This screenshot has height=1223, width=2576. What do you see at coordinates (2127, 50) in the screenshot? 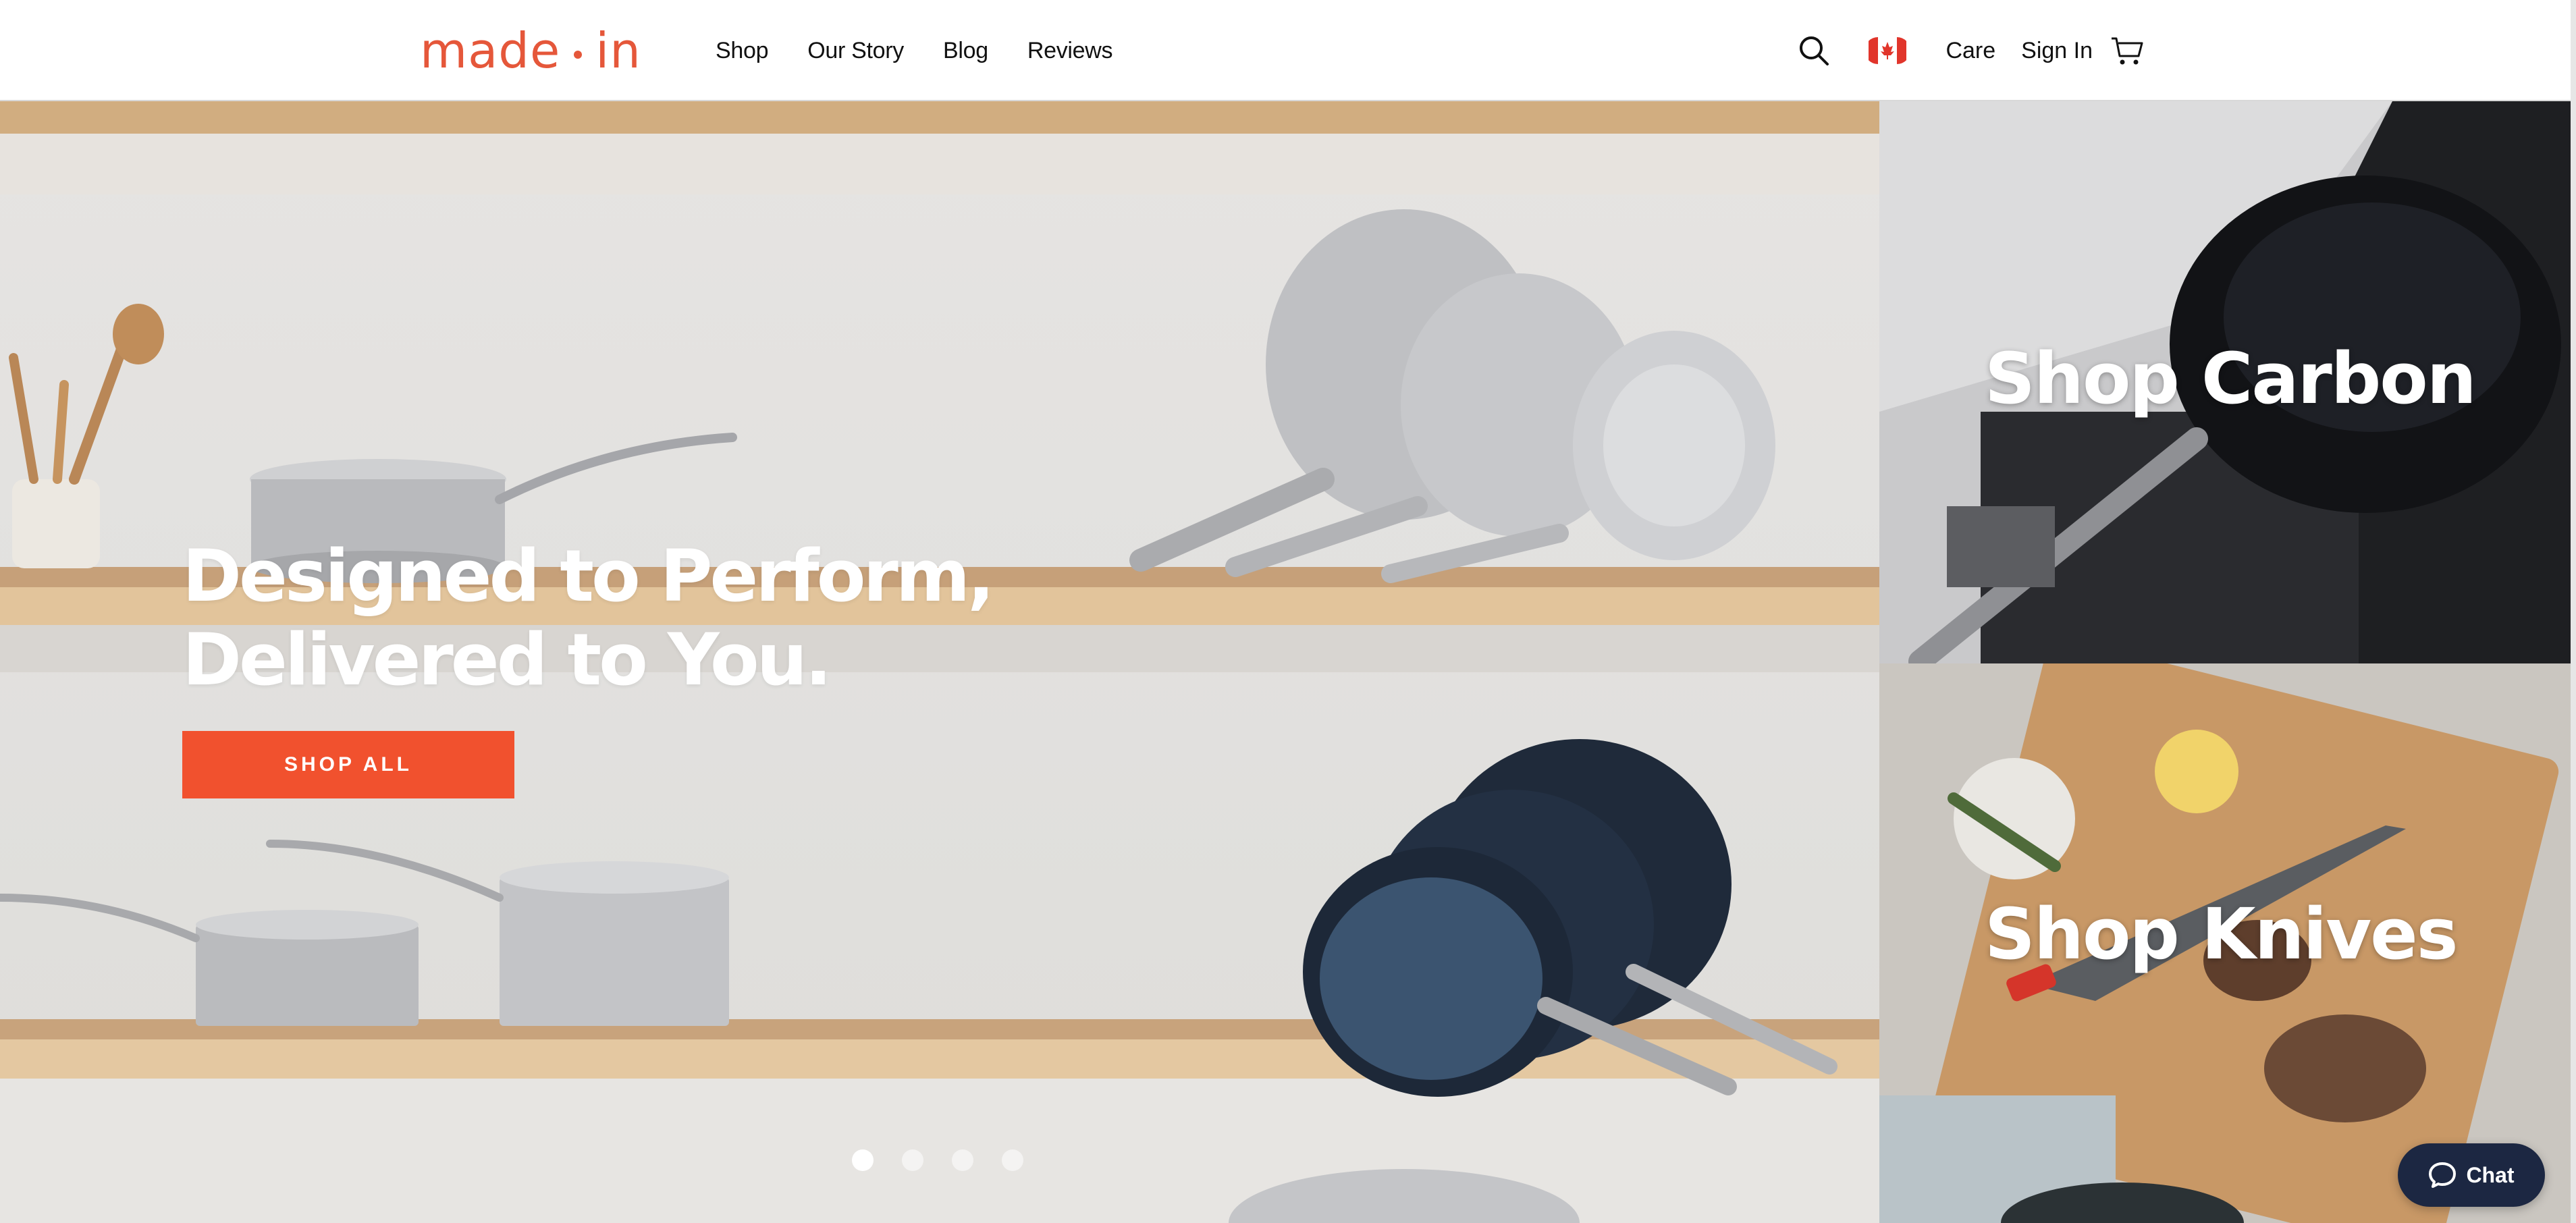
I see `cart-icon` at bounding box center [2127, 50].